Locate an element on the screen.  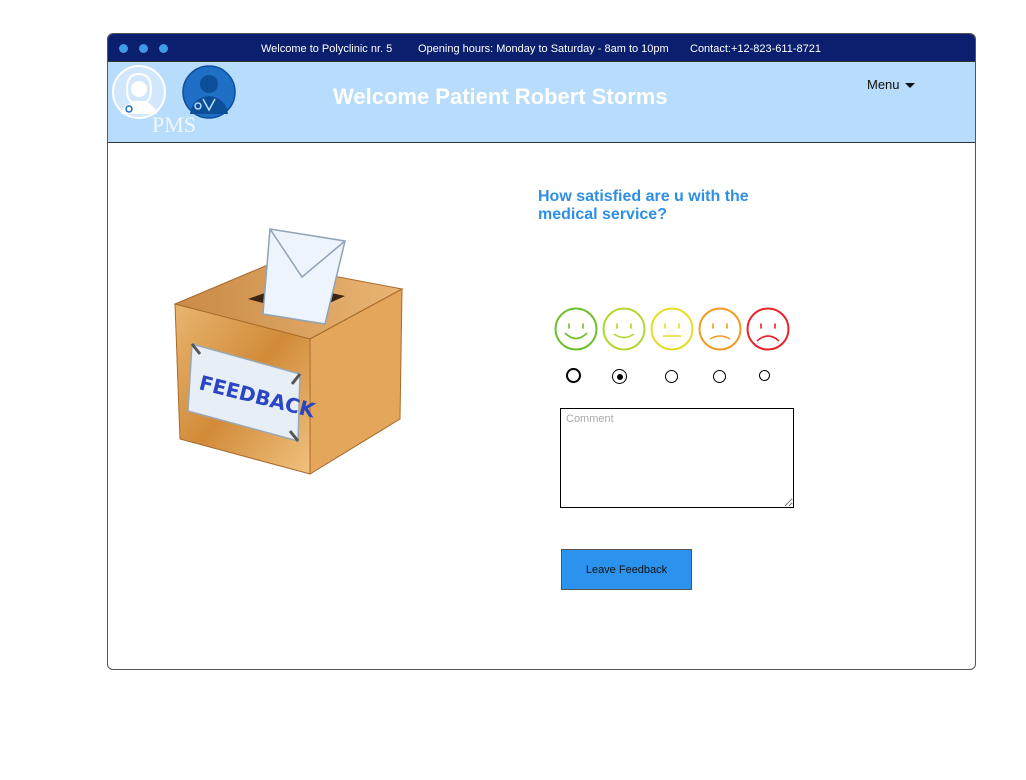
logo-text: PMS is located at coordinates (174, 124).